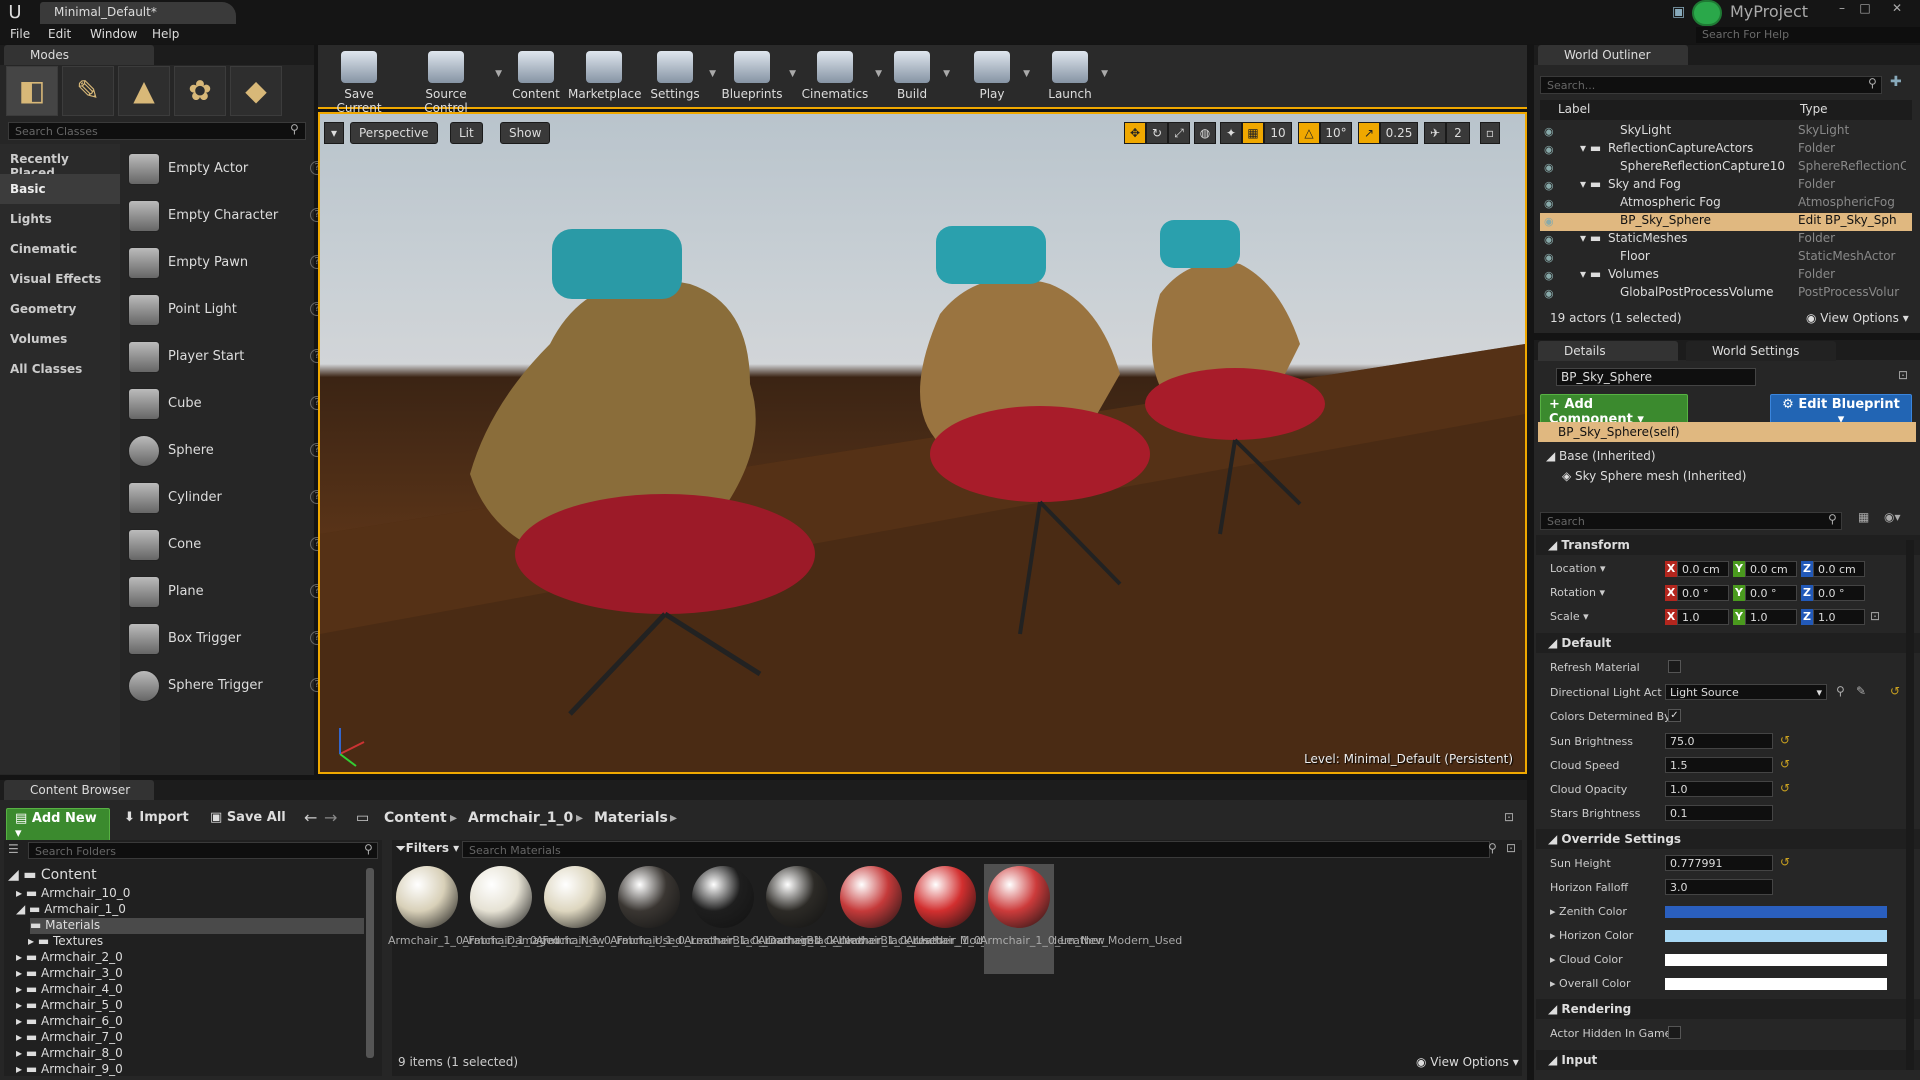 The width and height of the screenshot is (1920, 1080). I want to click on asset-view-options: ◉ View Options ▾, so click(1467, 1062).